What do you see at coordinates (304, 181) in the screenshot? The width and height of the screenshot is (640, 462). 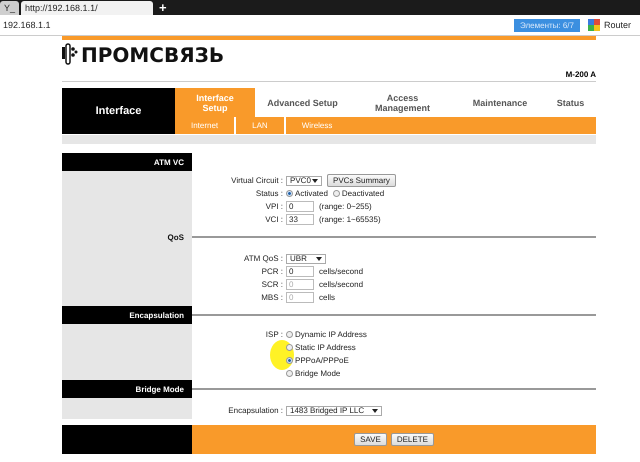 I see `dropdown: PVC0` at bounding box center [304, 181].